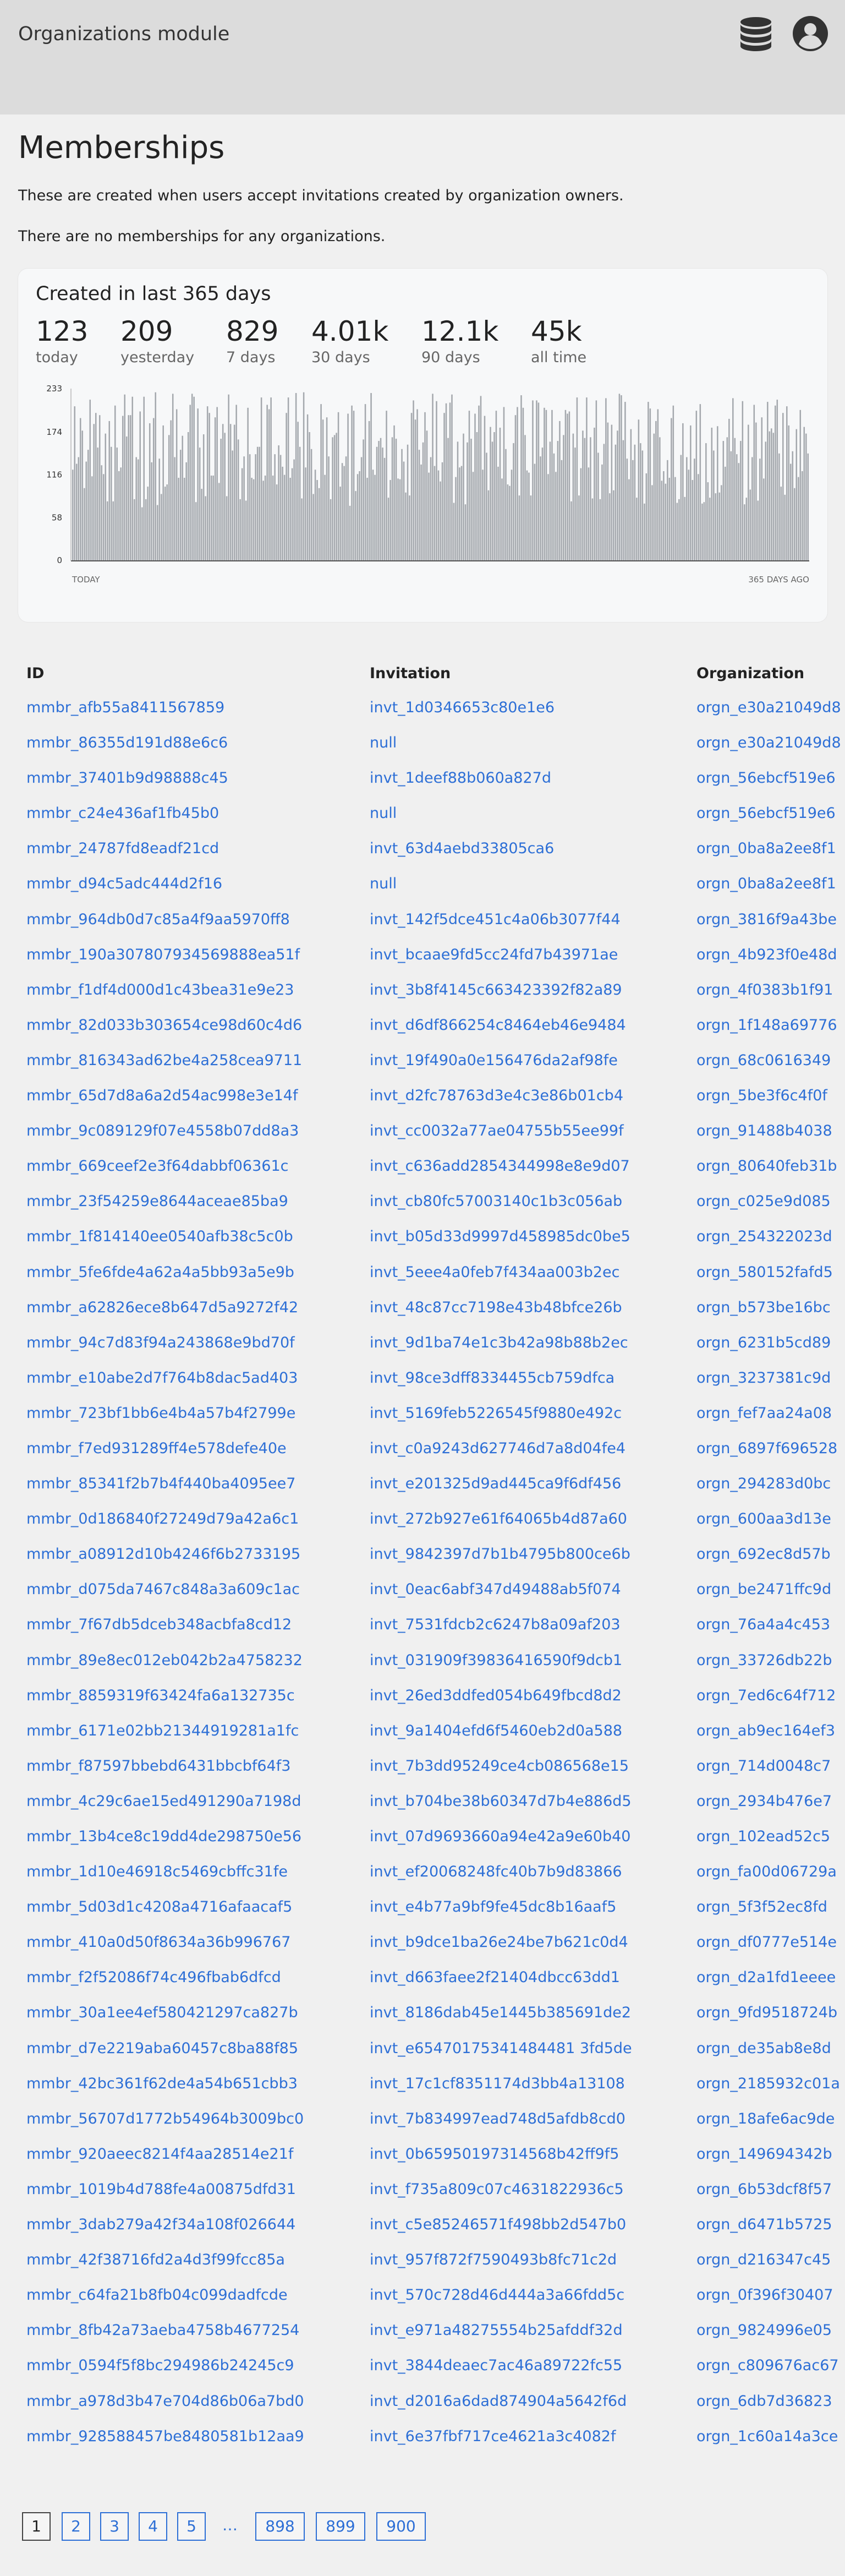 The image size is (845, 2576). What do you see at coordinates (495, 920) in the screenshot?
I see `invitation-link: invt_142f5dce451c4a06b3077f44` at bounding box center [495, 920].